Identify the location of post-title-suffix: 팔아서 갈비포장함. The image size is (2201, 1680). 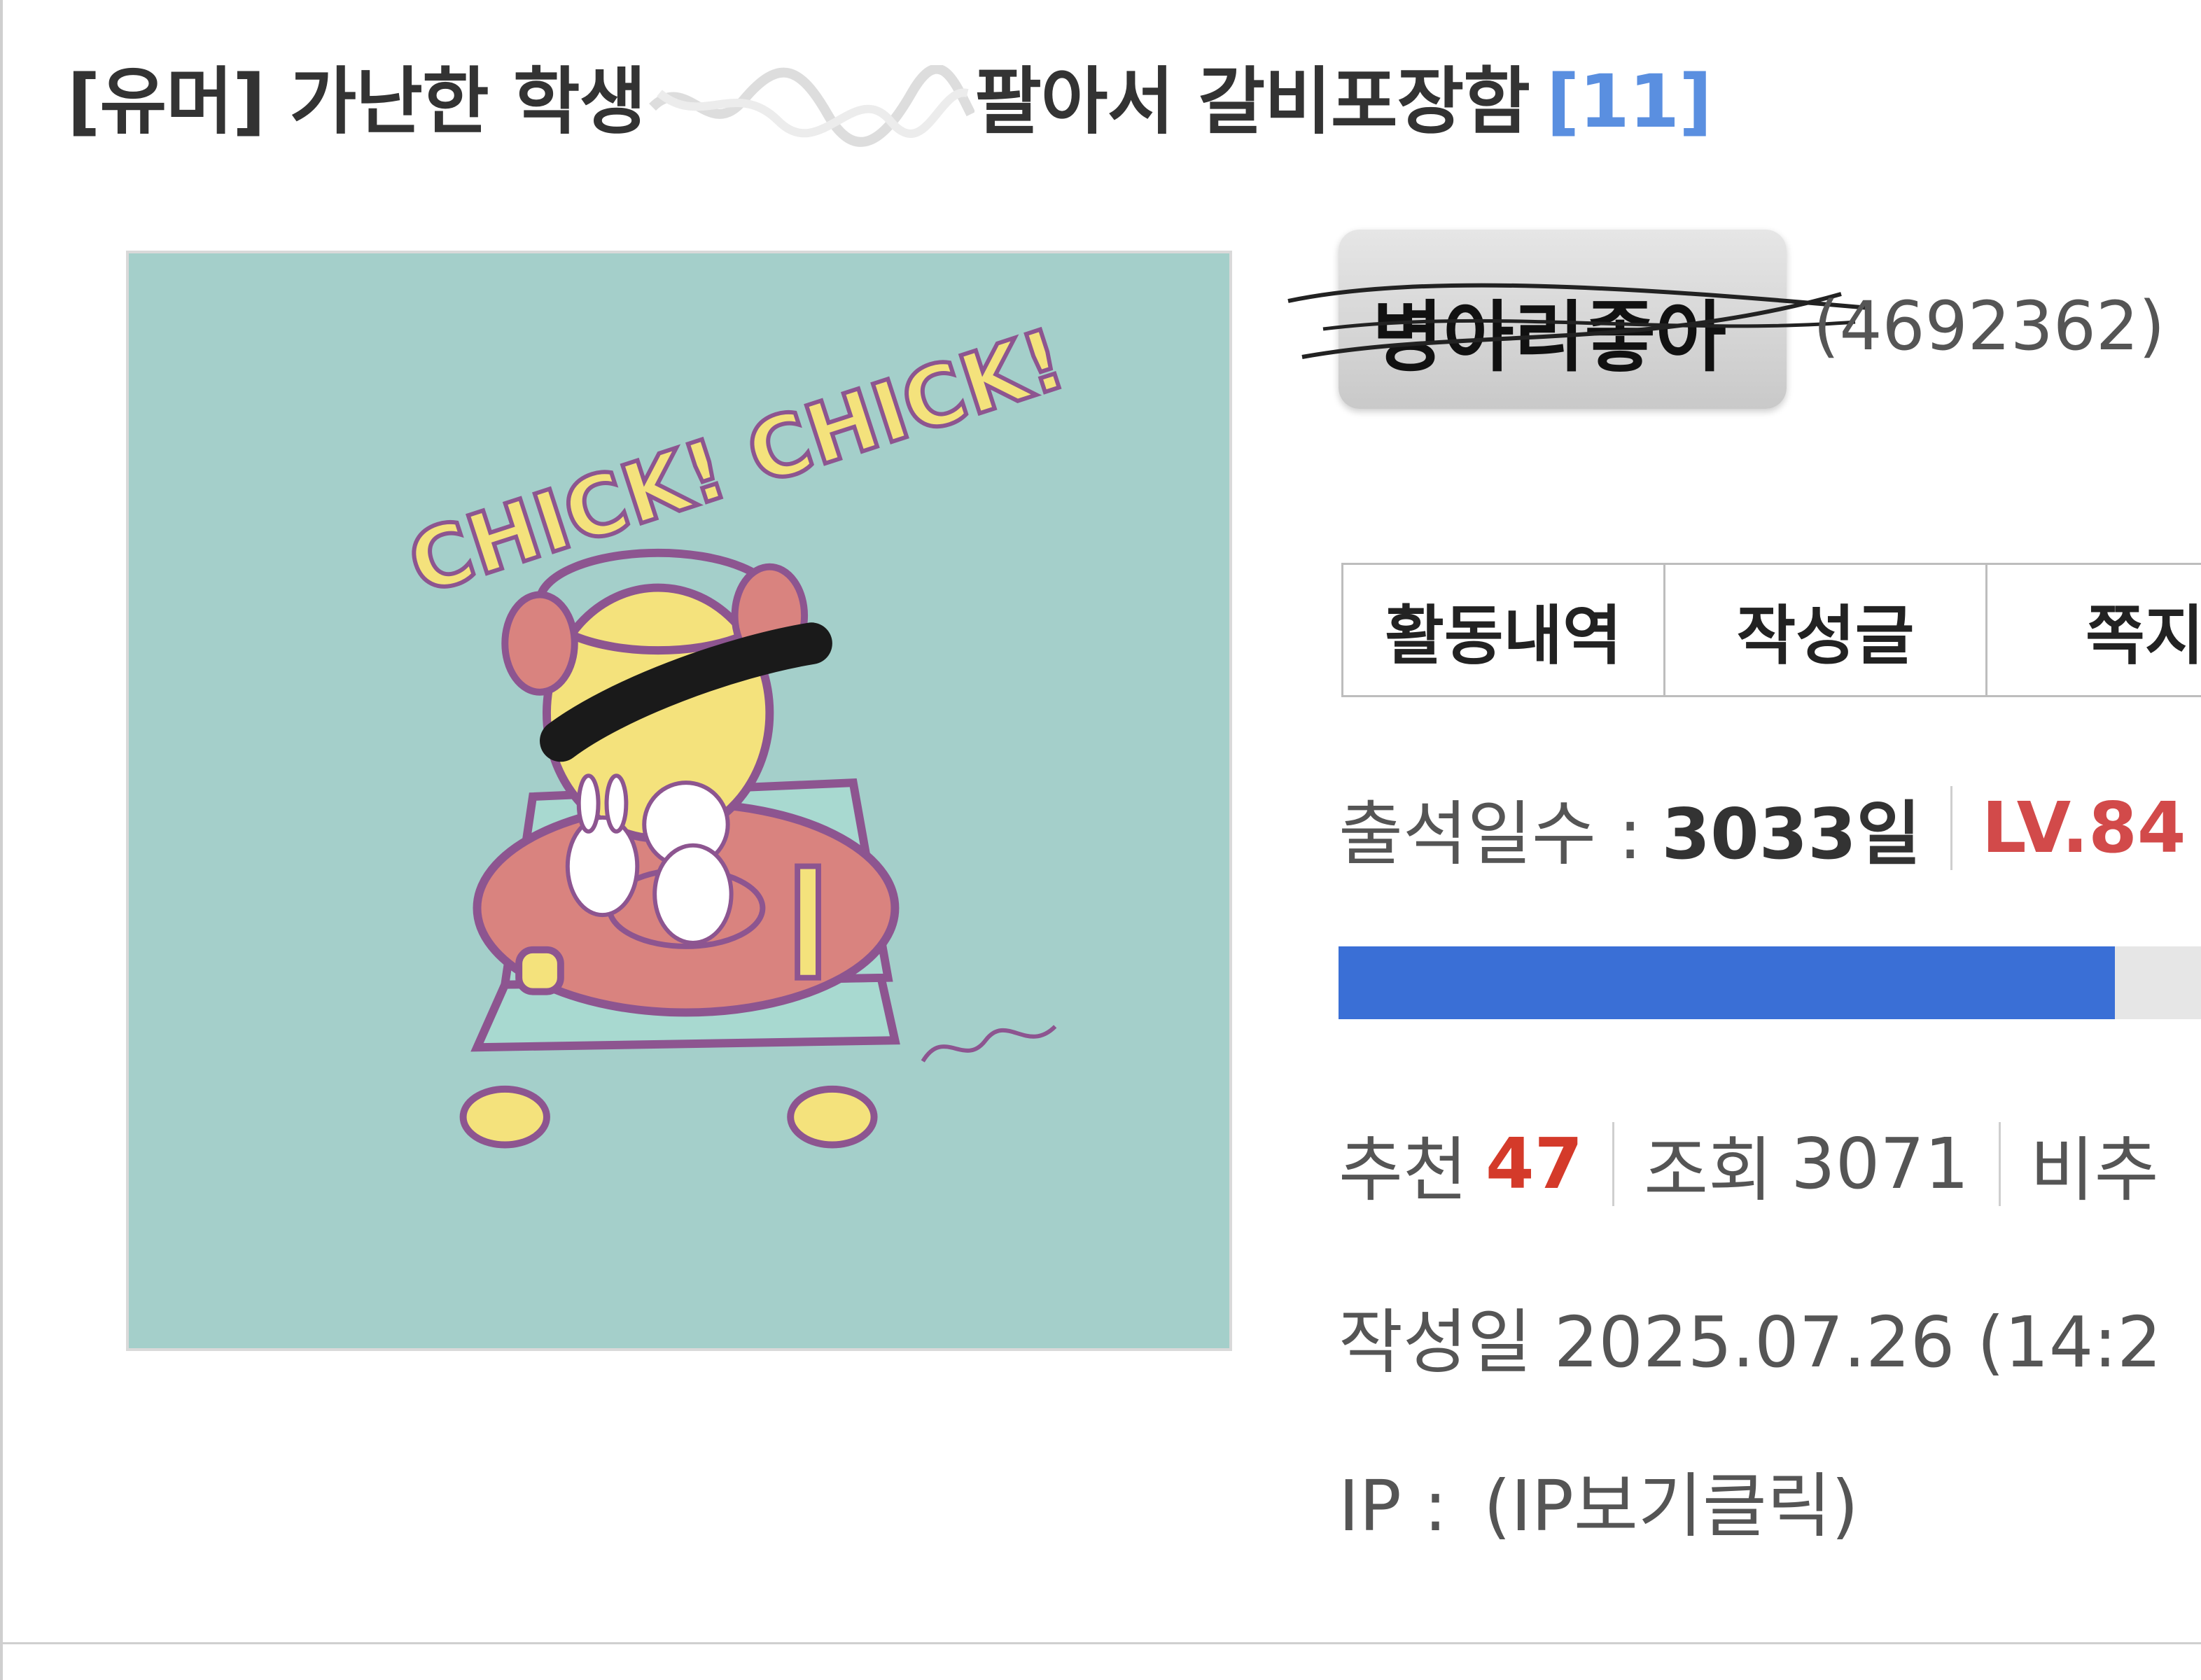
(1252, 101).